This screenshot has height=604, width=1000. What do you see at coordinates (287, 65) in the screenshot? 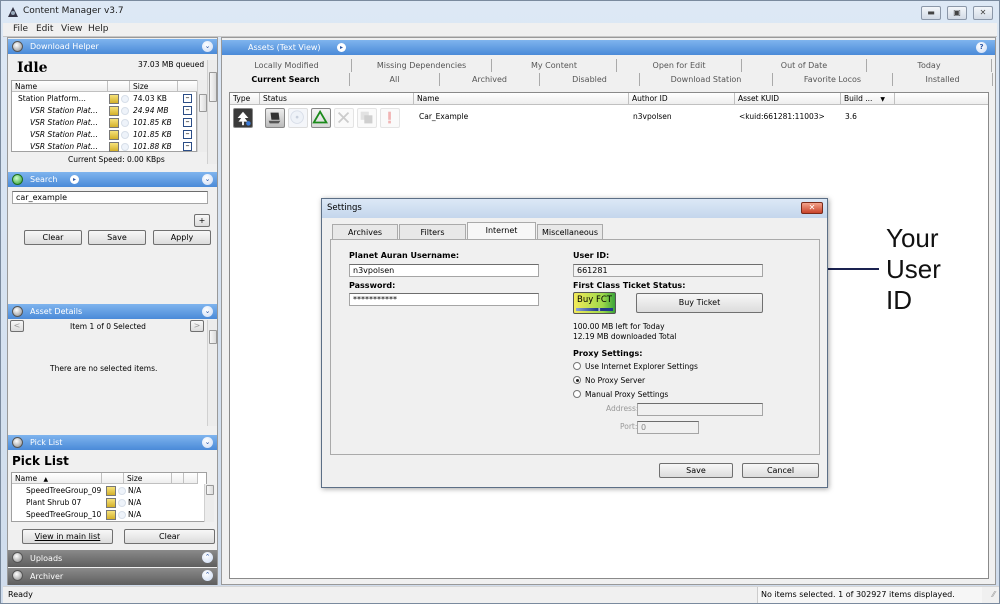
I see `tab-locally-modified: Locally Modified` at bounding box center [287, 65].